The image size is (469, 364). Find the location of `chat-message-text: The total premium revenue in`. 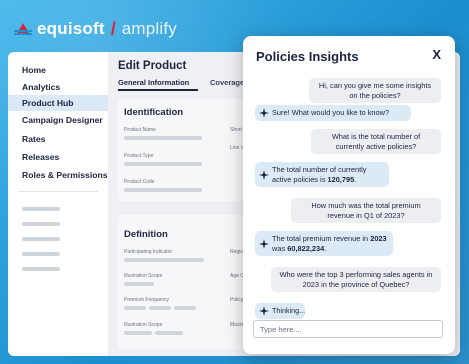

chat-message-text: The total premium revenue in is located at coordinates (320, 238).